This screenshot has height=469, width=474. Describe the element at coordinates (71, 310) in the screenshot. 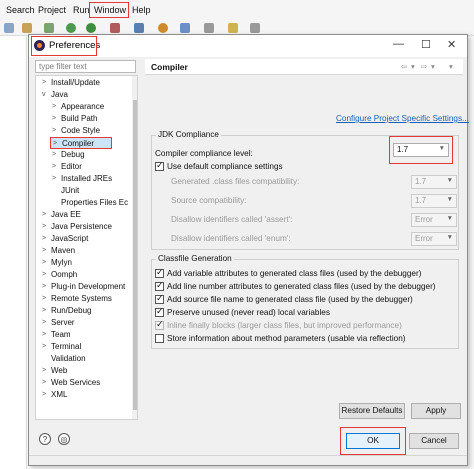

I see `tree-item-label: Run/Debug` at that location.